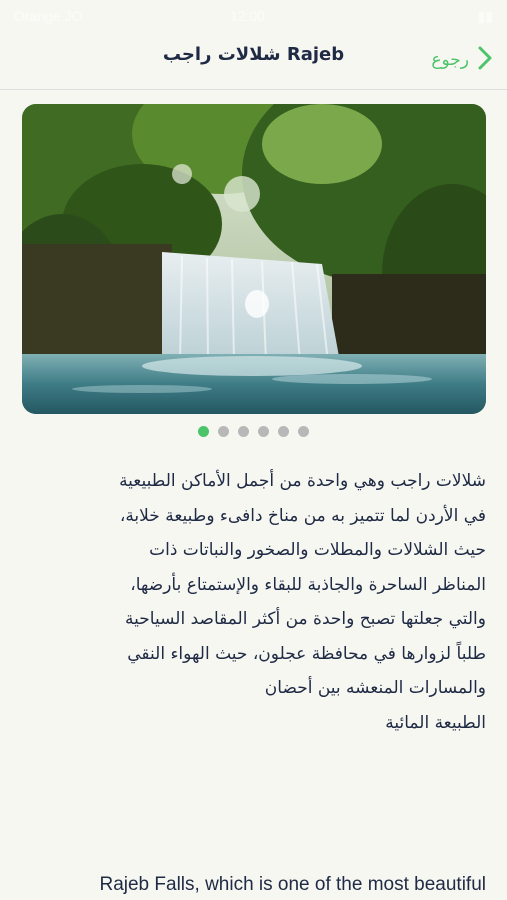 This screenshot has width=507, height=900. What do you see at coordinates (485, 16) in the screenshot?
I see `battery-icon: ▮▮` at bounding box center [485, 16].